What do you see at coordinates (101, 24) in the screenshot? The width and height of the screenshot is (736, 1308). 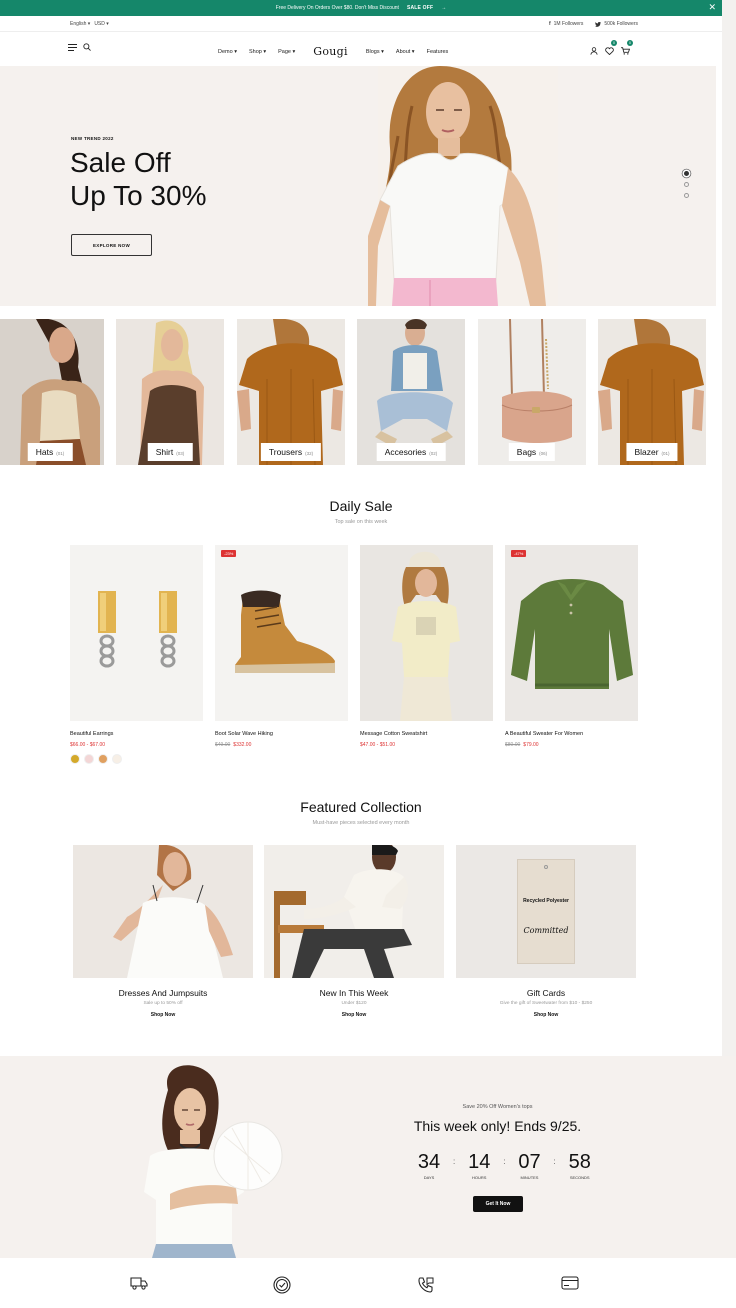 I see `currency-select: USD ▾` at bounding box center [101, 24].